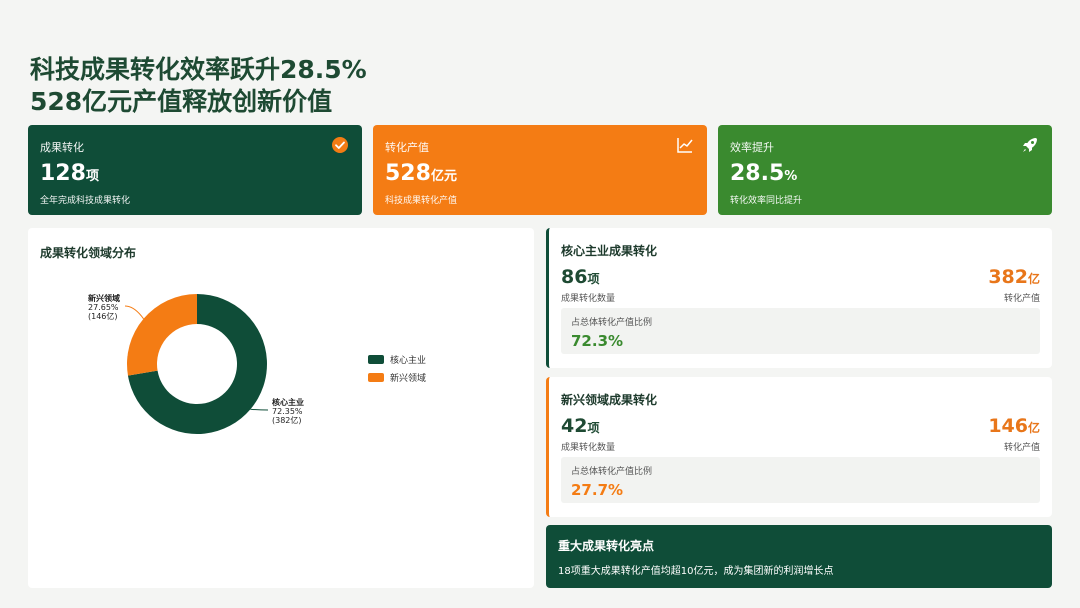 This screenshot has width=1080, height=608. I want to click on legend-item-emerging: 新兴领域, so click(397, 377).